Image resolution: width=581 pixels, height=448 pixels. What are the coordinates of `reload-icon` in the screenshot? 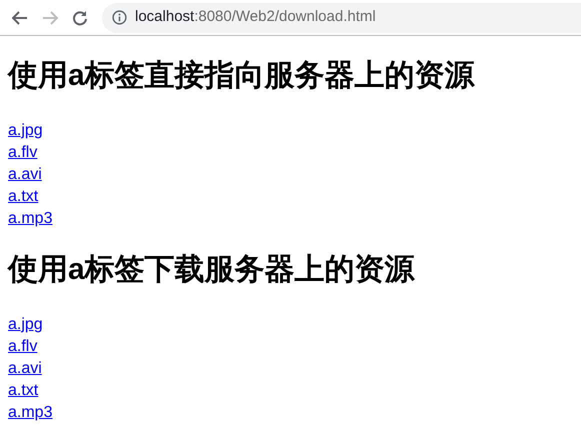 It's located at (80, 18).